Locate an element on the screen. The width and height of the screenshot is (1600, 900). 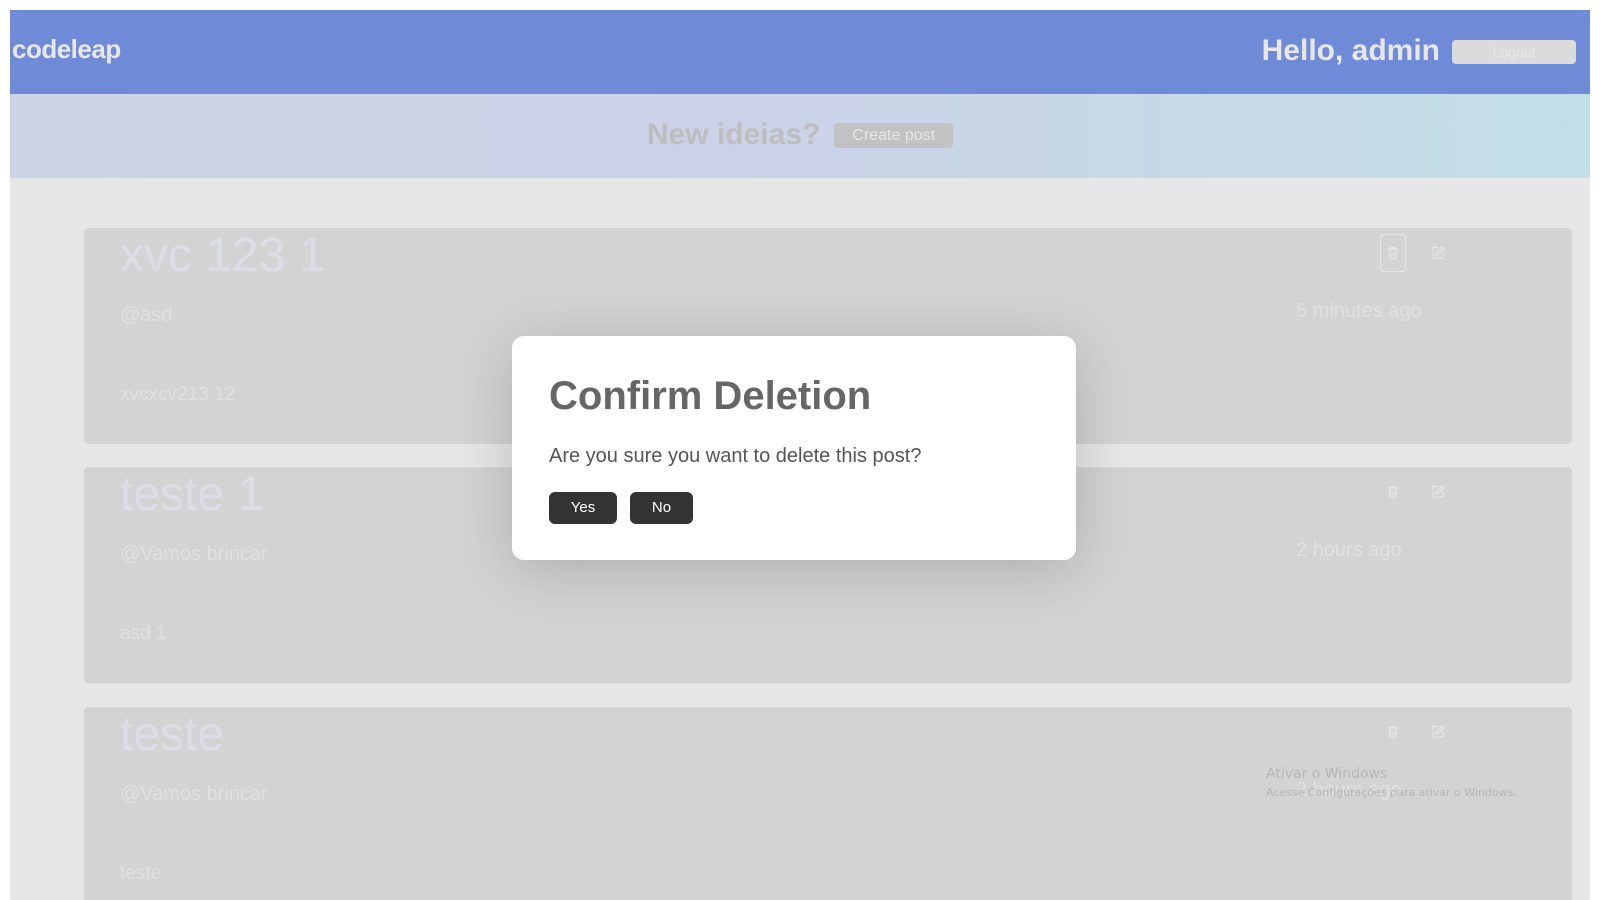
yes-button: Yes is located at coordinates (583, 508).